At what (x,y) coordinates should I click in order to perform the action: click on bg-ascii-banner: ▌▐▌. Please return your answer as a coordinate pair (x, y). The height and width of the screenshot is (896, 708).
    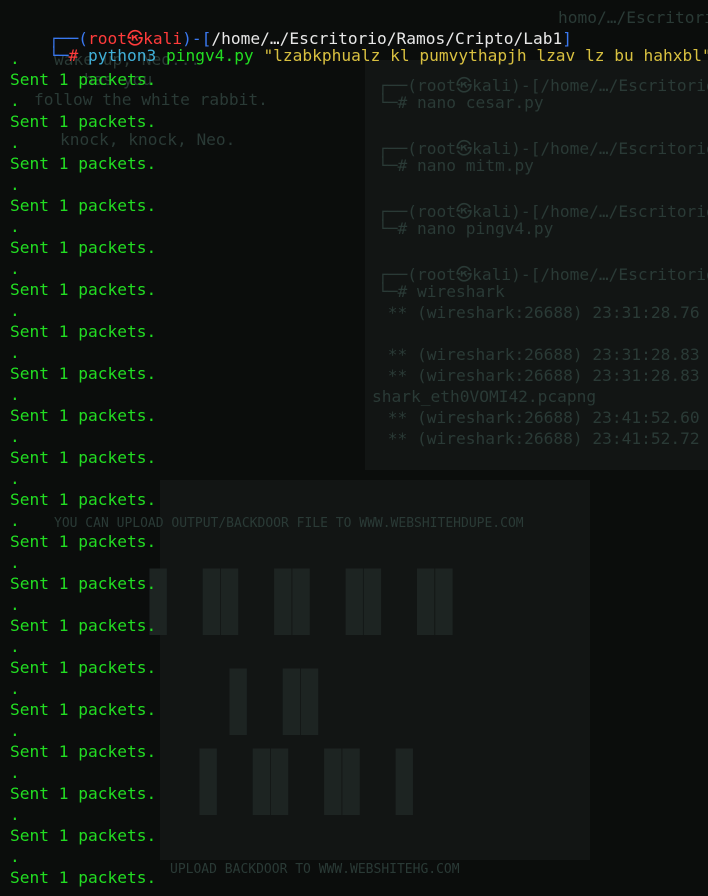
    Looking at the image, I should click on (284, 702).